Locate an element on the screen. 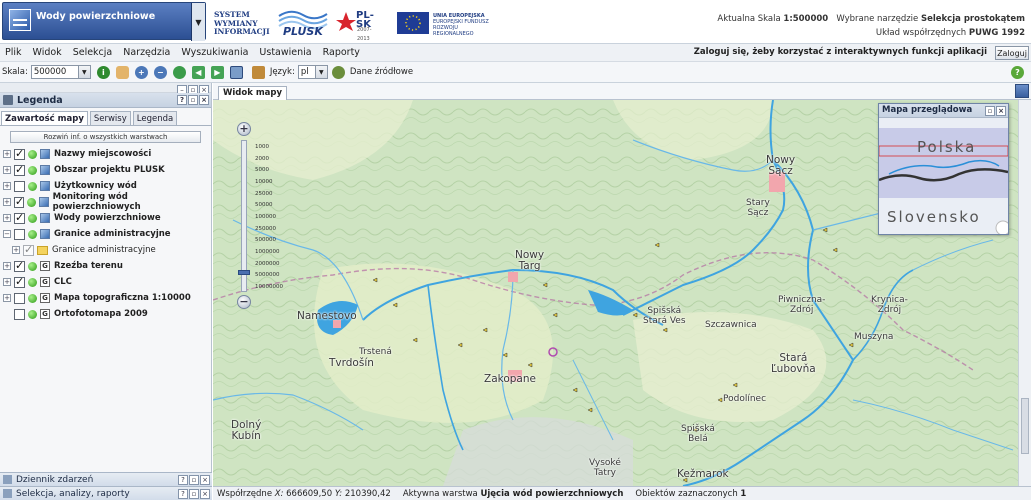 This screenshot has height=500, width=1031. expand-all-layers-button: Rozwiń inf. o wszystkich warstwach is located at coordinates (105, 137).